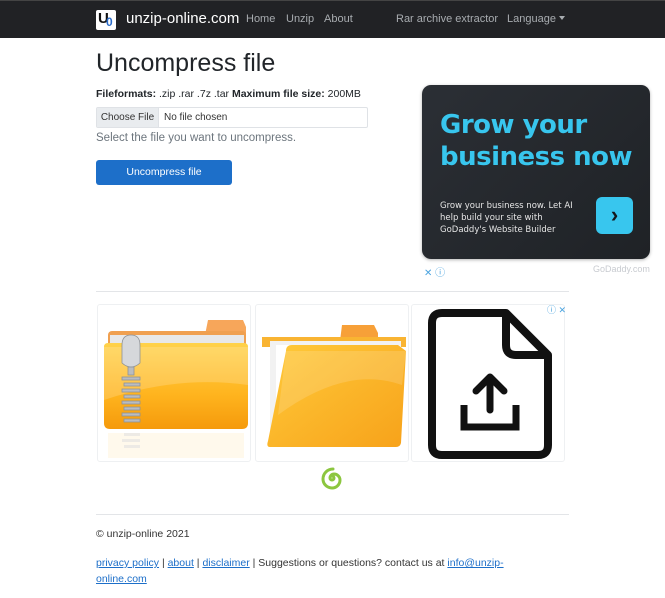 The width and height of the screenshot is (665, 598). Describe the element at coordinates (331, 478) in the screenshot. I see `spiral-logo-icon` at that location.